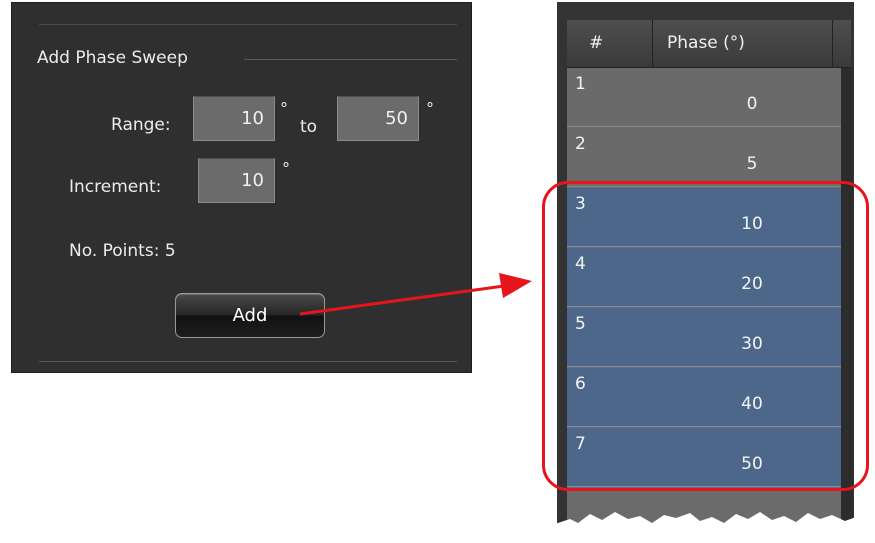 This screenshot has height=543, width=875. I want to click on points-count: No. Points: 5, so click(122, 251).